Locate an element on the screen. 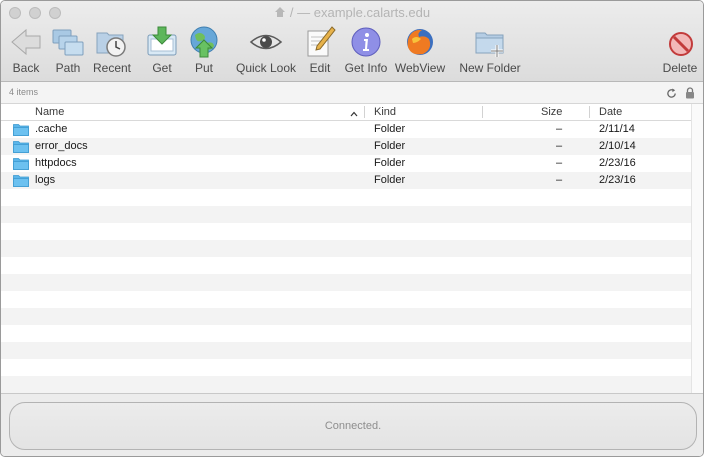 Image resolution: width=704 pixels, height=457 pixels. new-folder-icon is located at coordinates (489, 44).